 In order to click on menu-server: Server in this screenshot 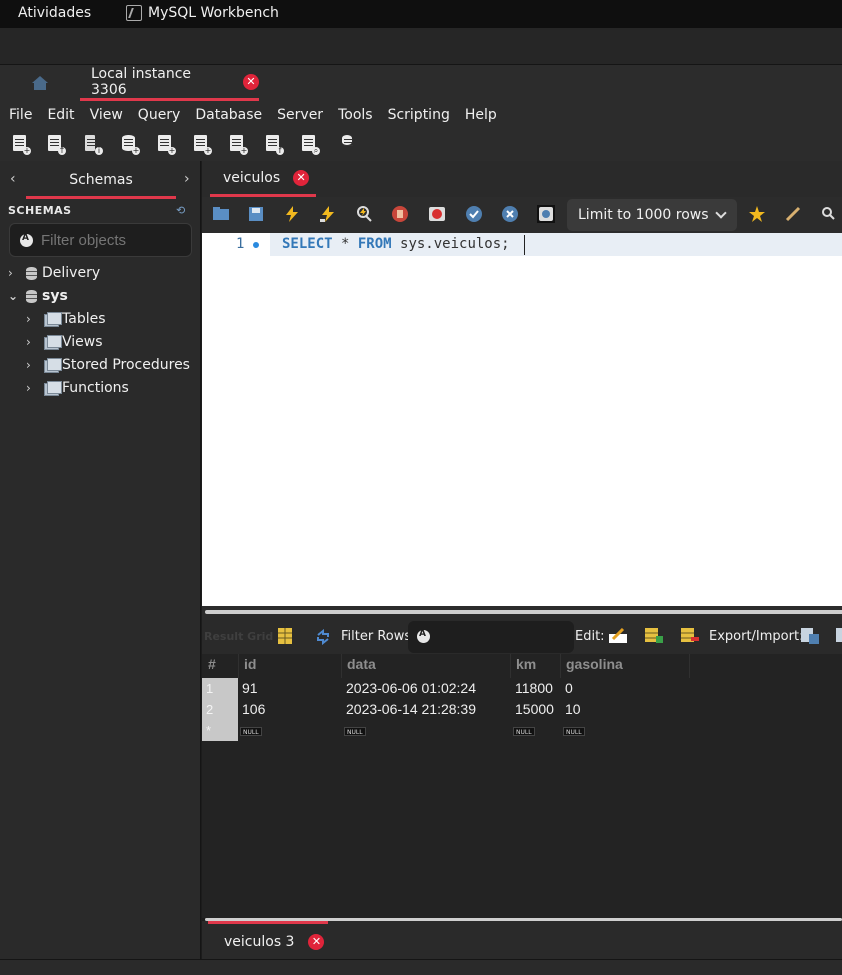, I will do `click(300, 115)`.